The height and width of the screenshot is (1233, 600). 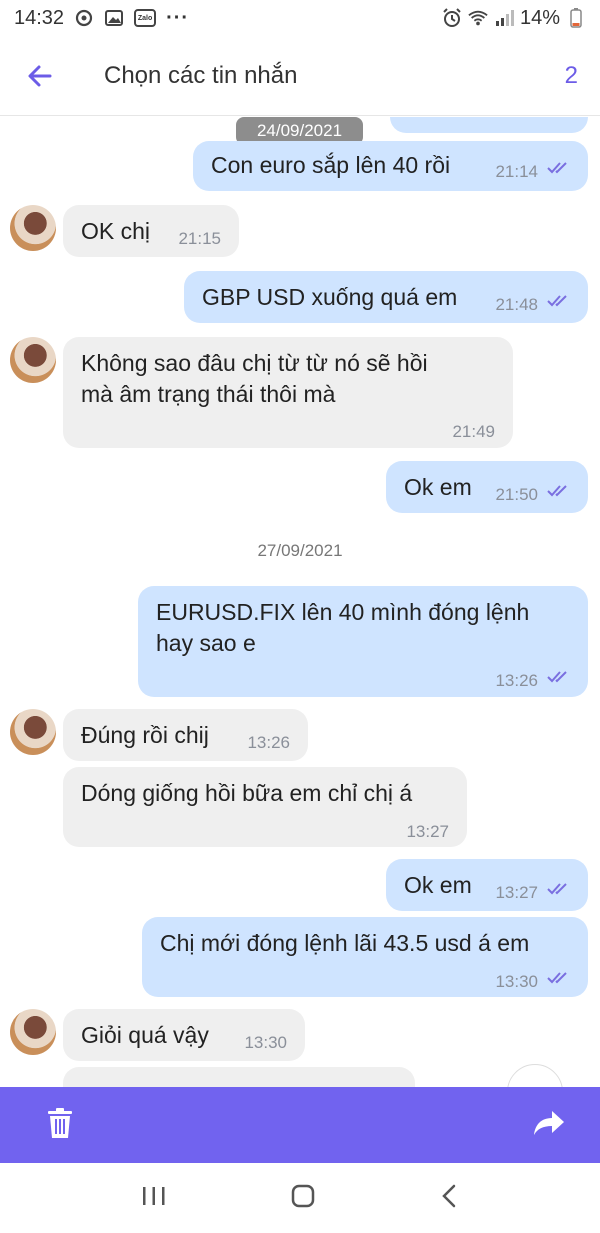 What do you see at coordinates (114, 18) in the screenshot?
I see `gallery-icon` at bounding box center [114, 18].